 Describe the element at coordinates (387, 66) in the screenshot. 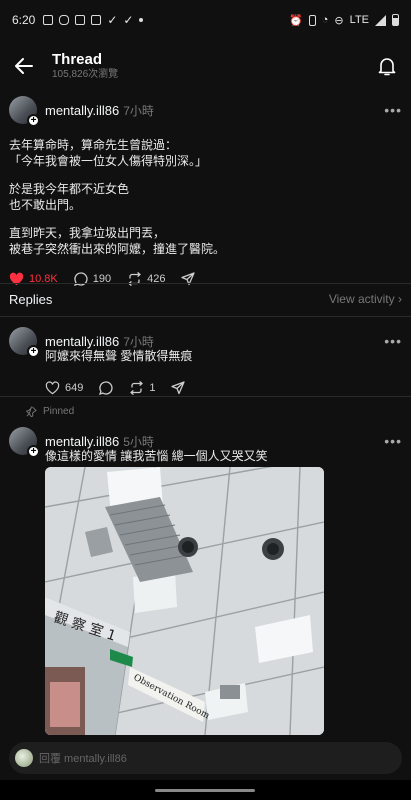

I see `bell-icon` at that location.